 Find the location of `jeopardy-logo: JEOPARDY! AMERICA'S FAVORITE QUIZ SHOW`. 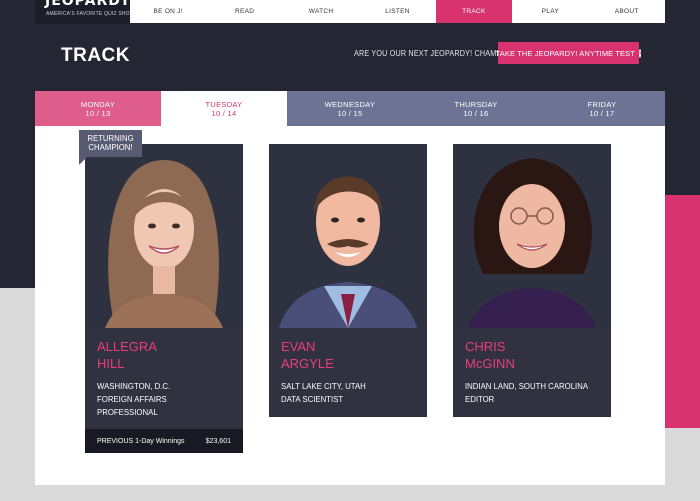

jeopardy-logo: JEOPARDY! AMERICA'S FAVORITE QUIZ SHOW is located at coordinates (86, 12).